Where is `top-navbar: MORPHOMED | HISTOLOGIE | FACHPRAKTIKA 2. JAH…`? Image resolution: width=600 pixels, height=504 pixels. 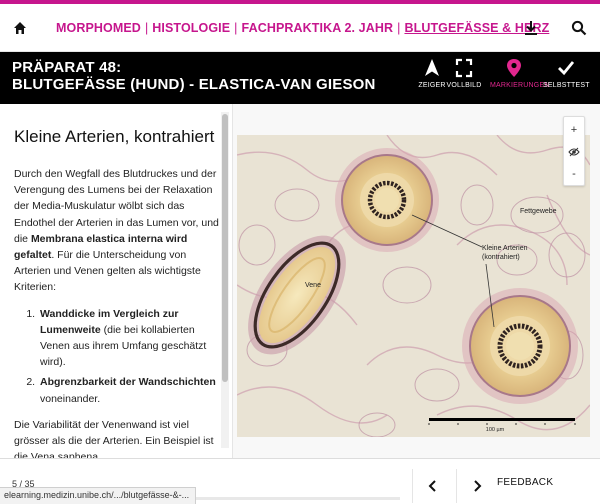 top-navbar: MORPHOMED | HISTOLOGIE | FACHPRAKTIKA 2. JAH… is located at coordinates (300, 28).